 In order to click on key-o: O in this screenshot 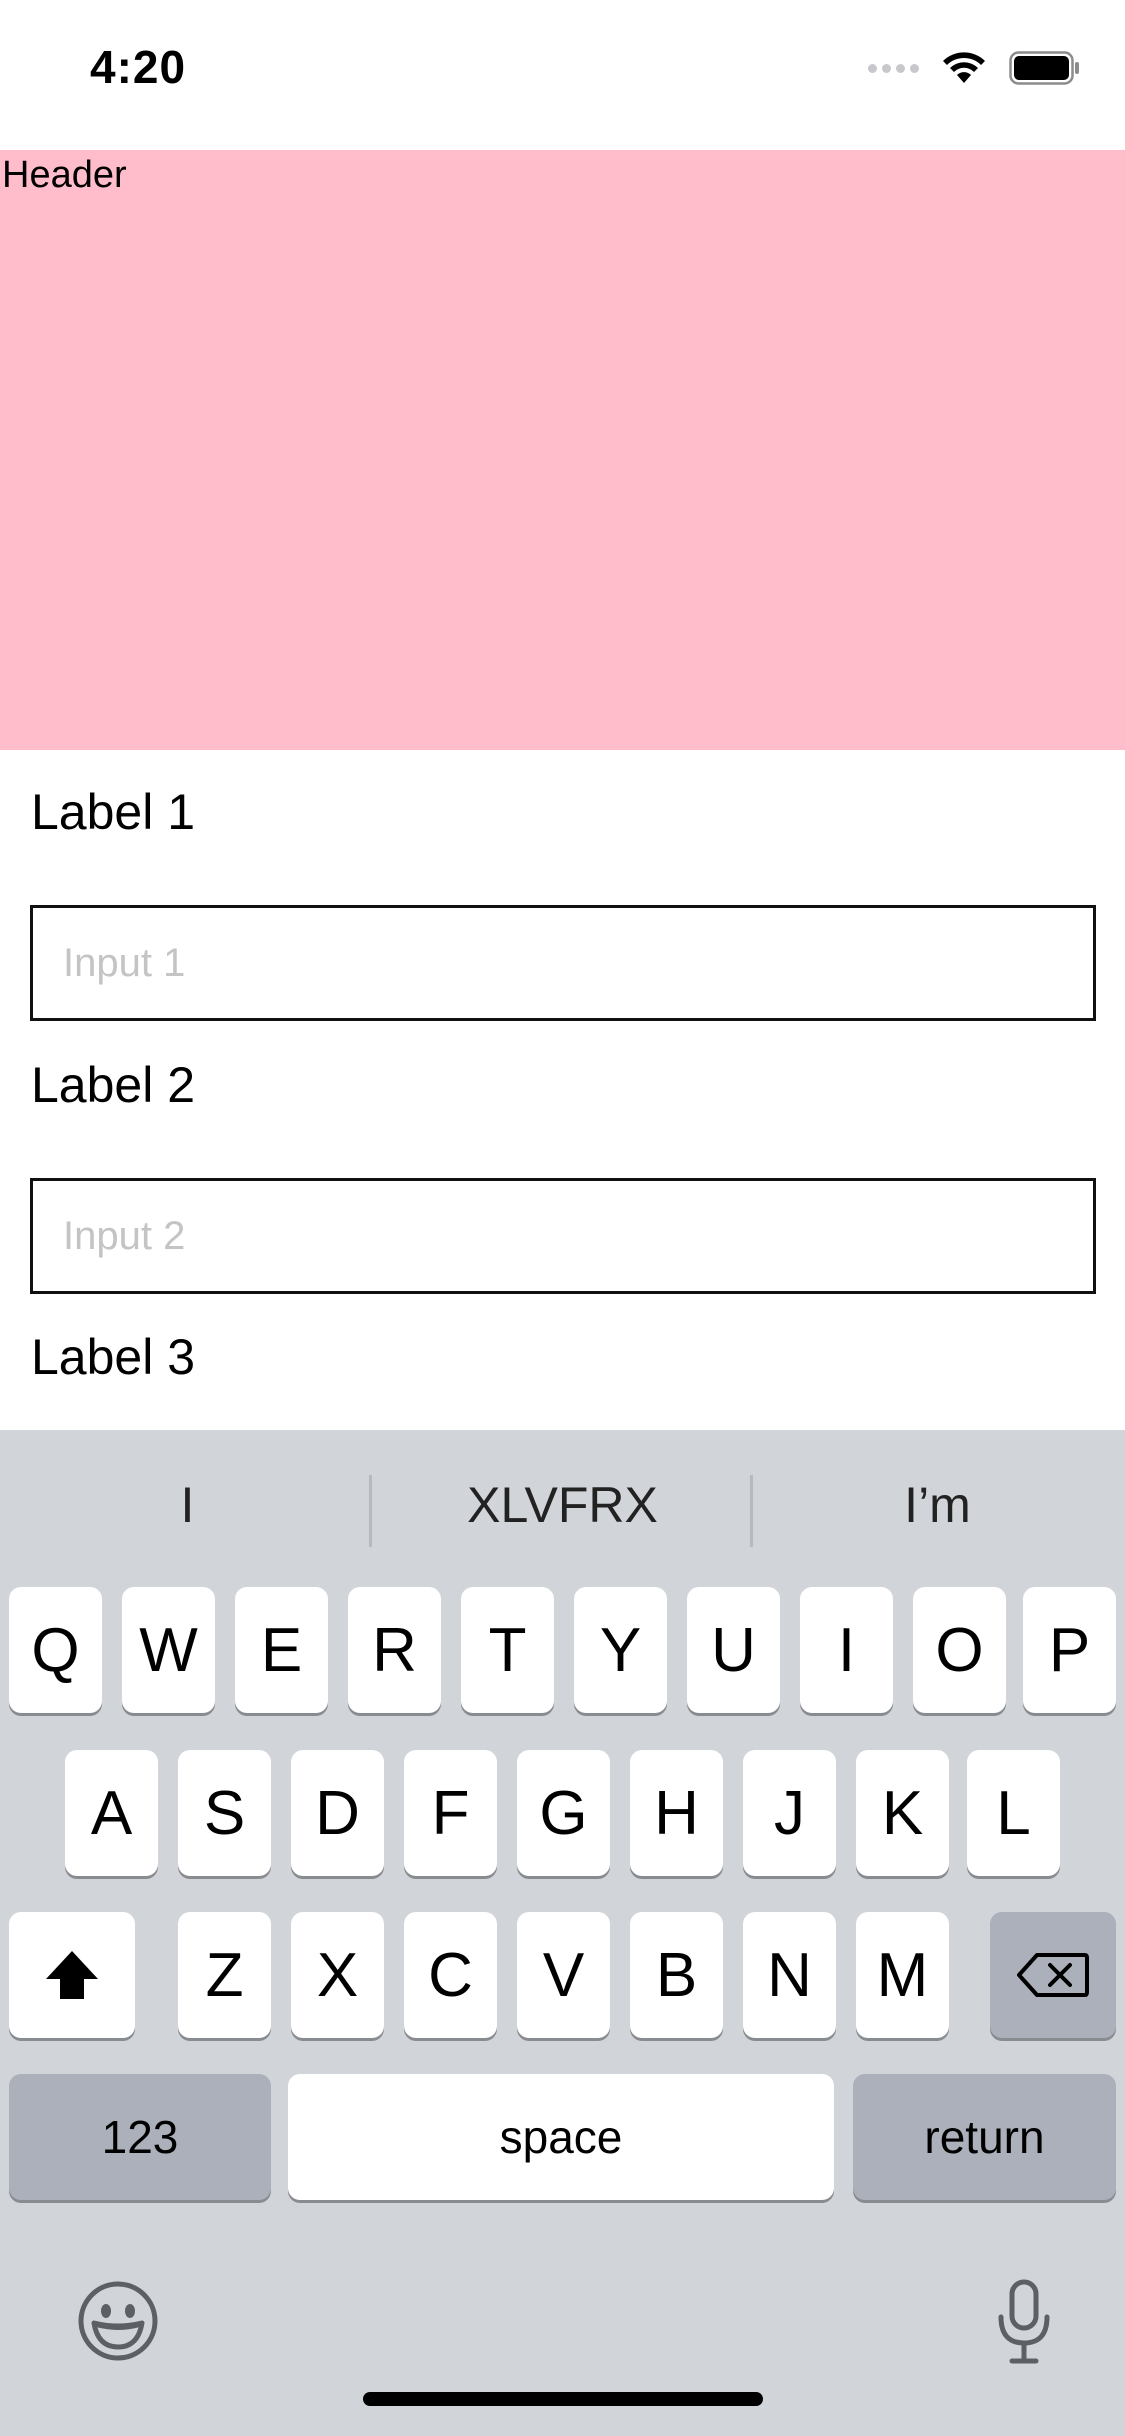, I will do `click(959, 1650)`.